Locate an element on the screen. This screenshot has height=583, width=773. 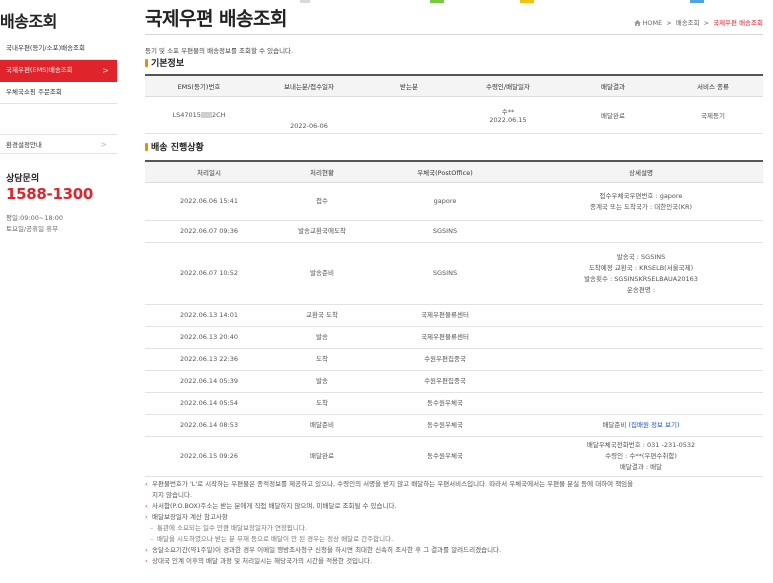
cell-status: 교환국 도착 is located at coordinates (322, 315).